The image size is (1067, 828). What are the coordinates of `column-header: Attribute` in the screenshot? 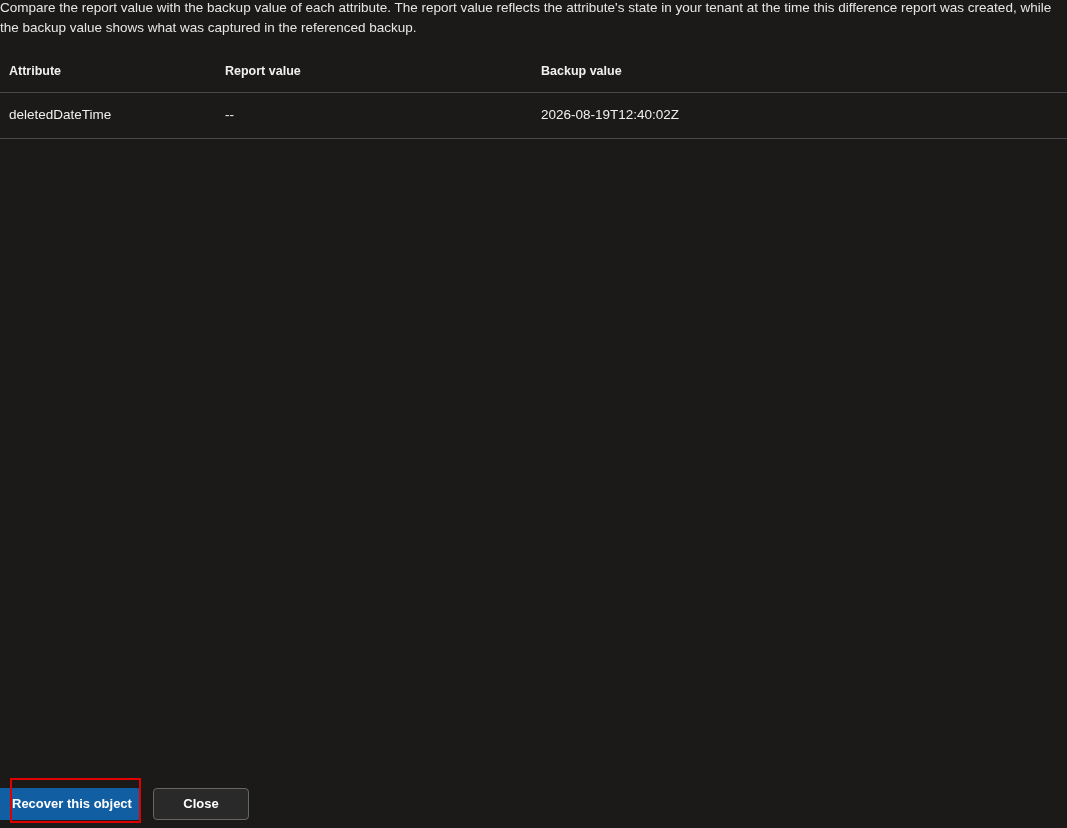 It's located at (35, 71).